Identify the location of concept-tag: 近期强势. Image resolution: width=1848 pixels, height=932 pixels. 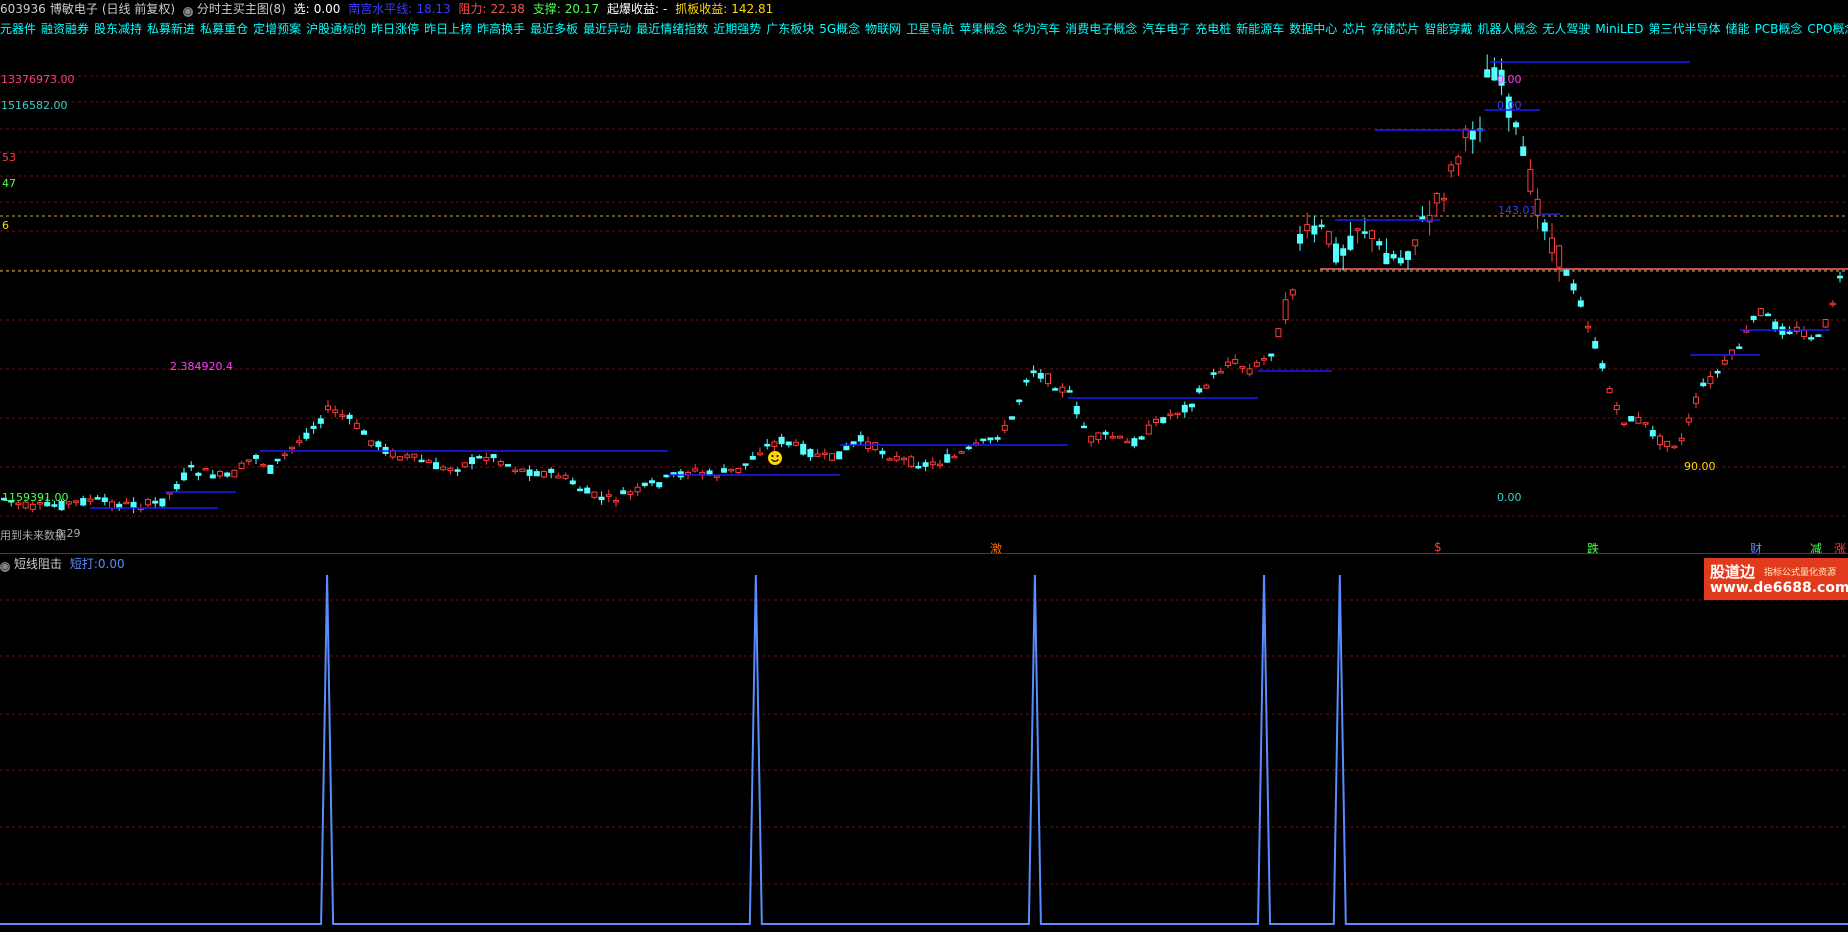
(737, 29).